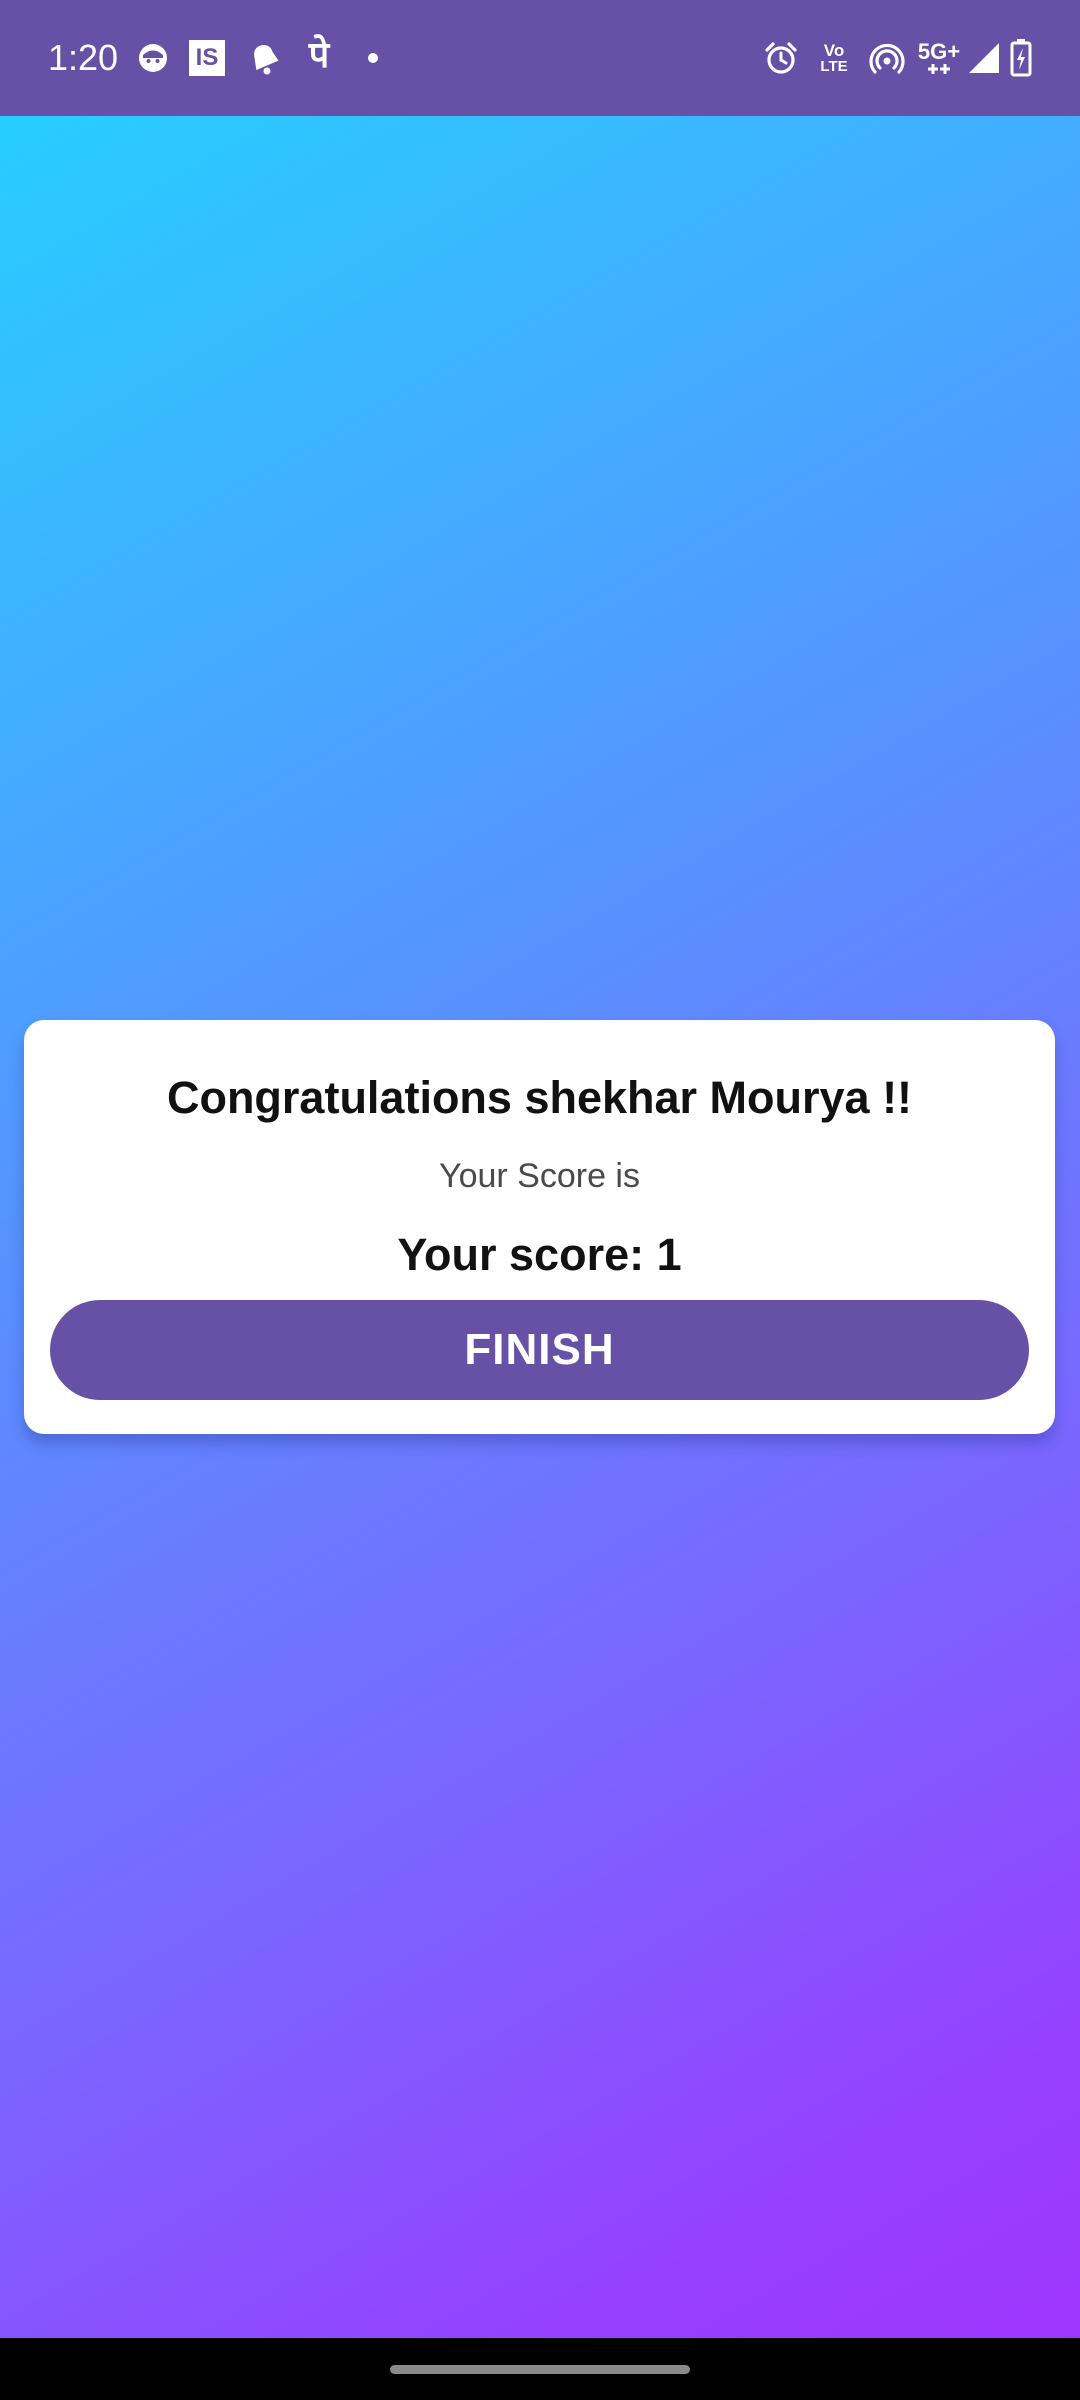 This screenshot has height=2400, width=1080. I want to click on finish-button: FINISH, so click(539, 1350).